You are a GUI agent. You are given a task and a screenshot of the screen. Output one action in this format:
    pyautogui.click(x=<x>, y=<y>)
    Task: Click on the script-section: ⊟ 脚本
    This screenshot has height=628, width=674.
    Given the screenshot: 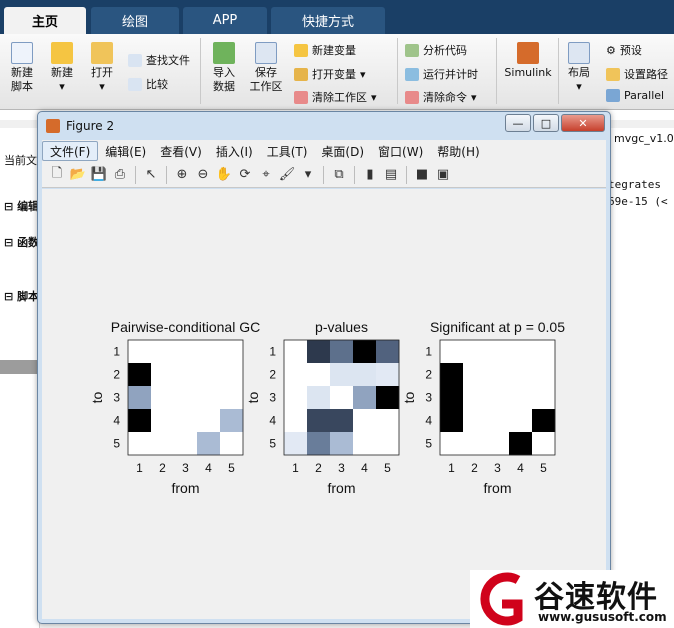 What is the action you would take?
    pyautogui.click(x=21, y=296)
    